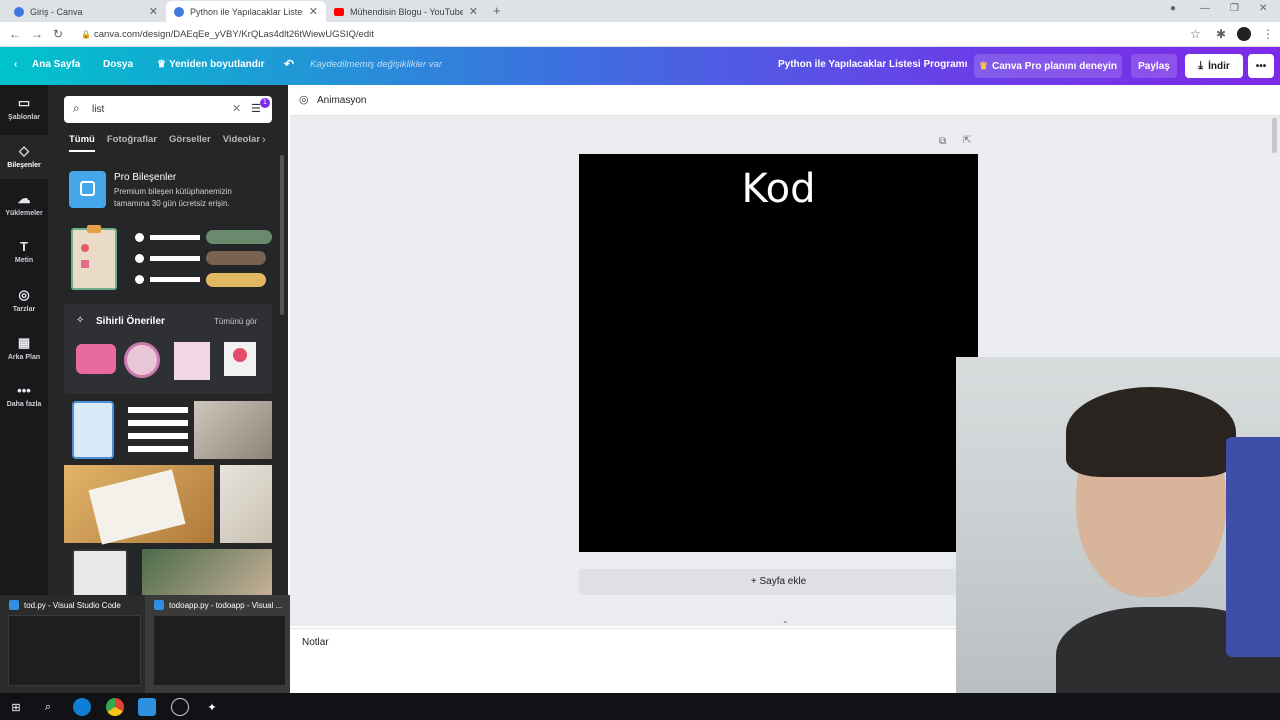 The height and width of the screenshot is (720, 1280). I want to click on back-icon: ←, so click(15, 34).